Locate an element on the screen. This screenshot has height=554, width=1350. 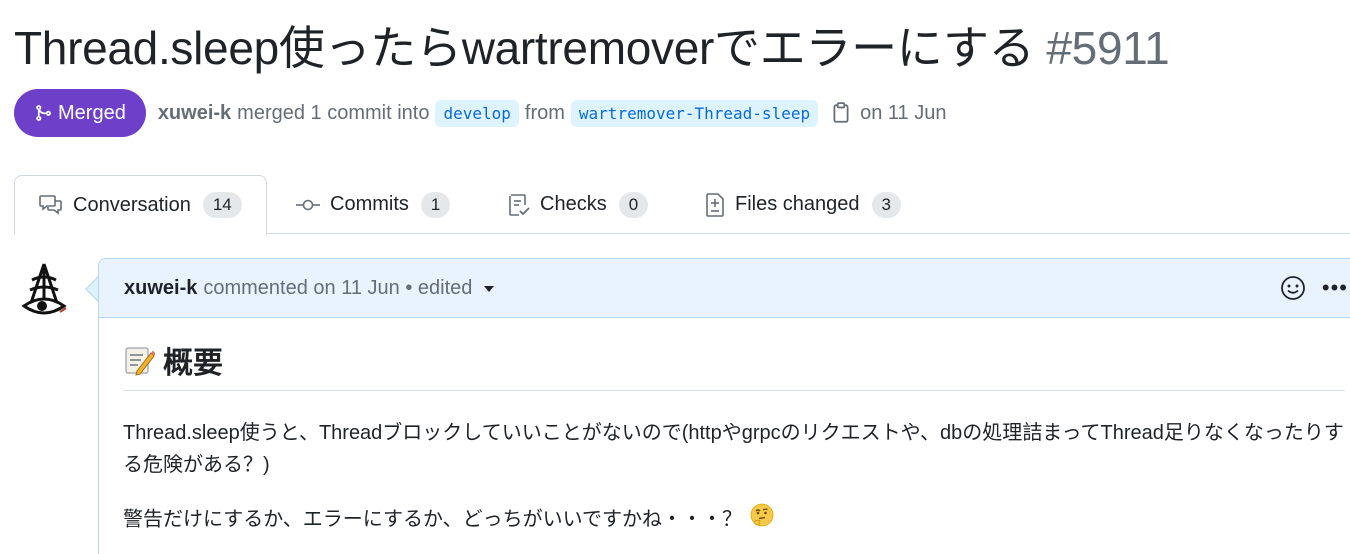
comment-meta: commented on 11 Jun • edited is located at coordinates (337, 288).